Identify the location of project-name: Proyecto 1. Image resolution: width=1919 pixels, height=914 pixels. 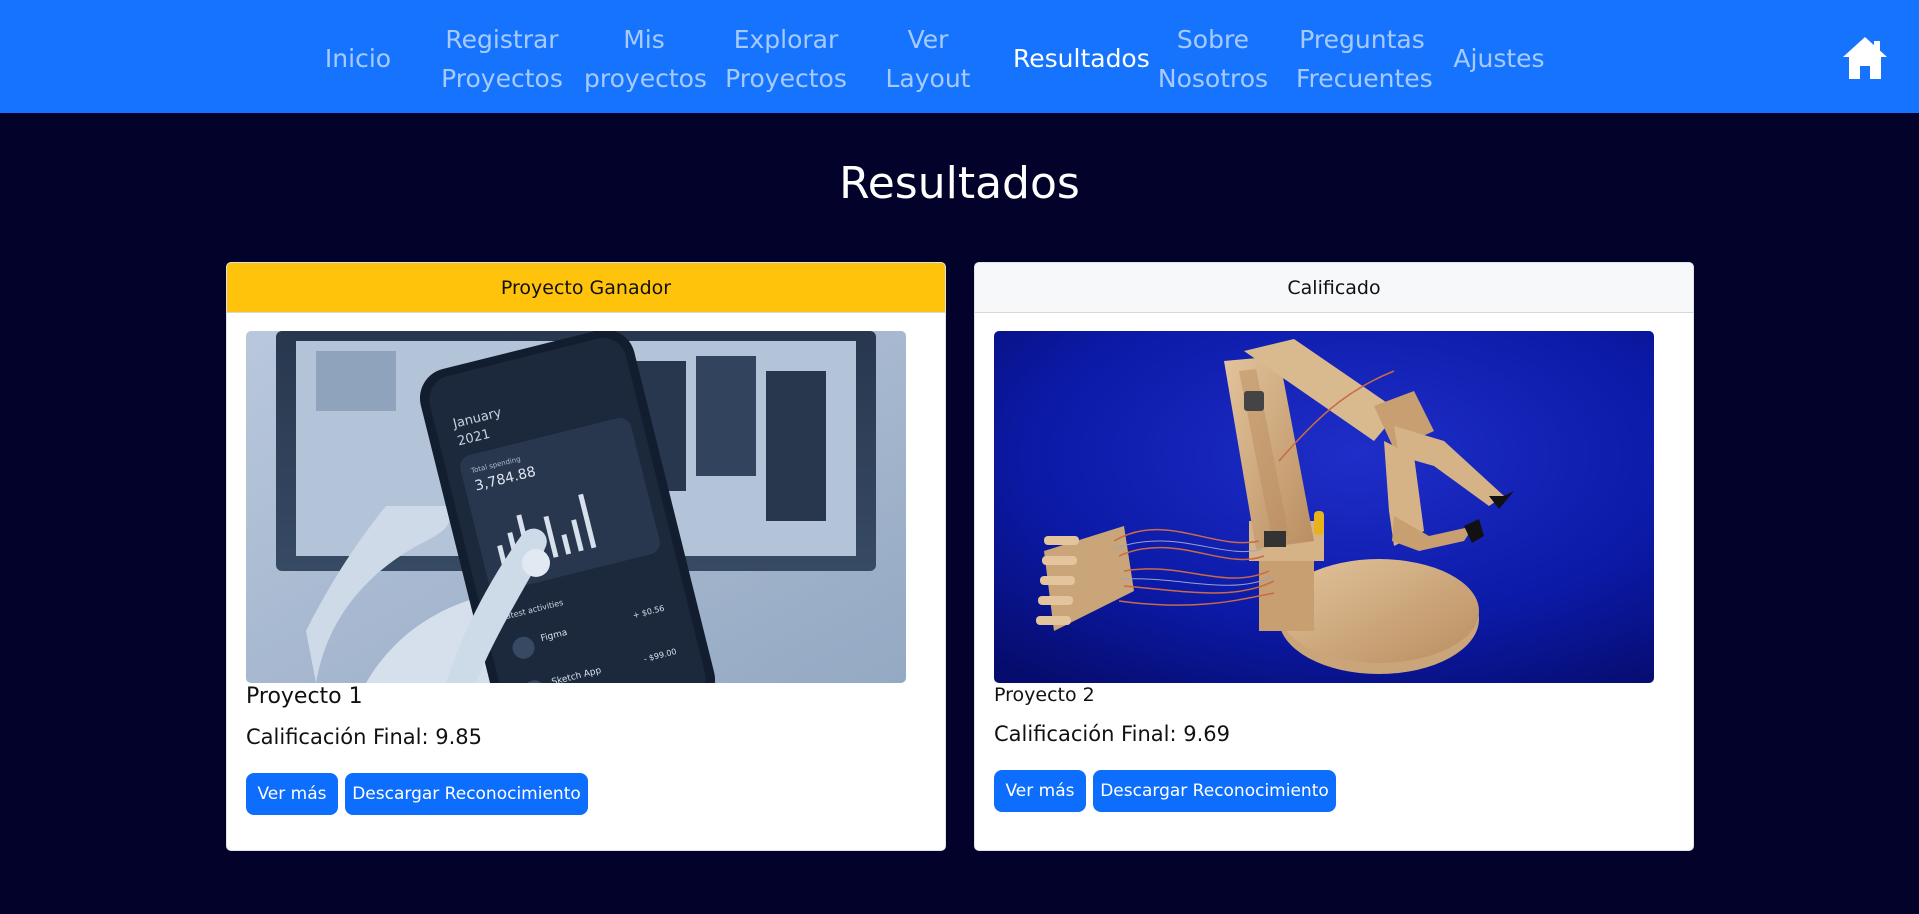
(304, 696).